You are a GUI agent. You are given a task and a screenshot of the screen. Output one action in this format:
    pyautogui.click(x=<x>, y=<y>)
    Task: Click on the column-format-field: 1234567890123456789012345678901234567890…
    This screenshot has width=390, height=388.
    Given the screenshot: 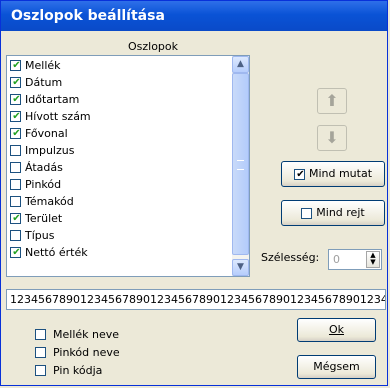 What is the action you would take?
    pyautogui.click(x=196, y=299)
    